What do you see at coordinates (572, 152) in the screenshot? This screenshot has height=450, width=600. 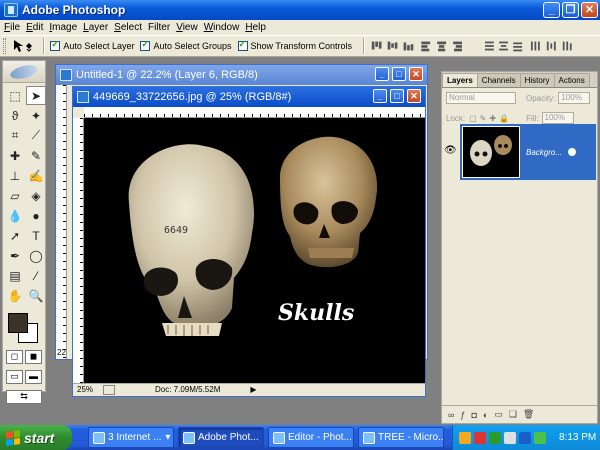 I see `layer-lock-icon` at bounding box center [572, 152].